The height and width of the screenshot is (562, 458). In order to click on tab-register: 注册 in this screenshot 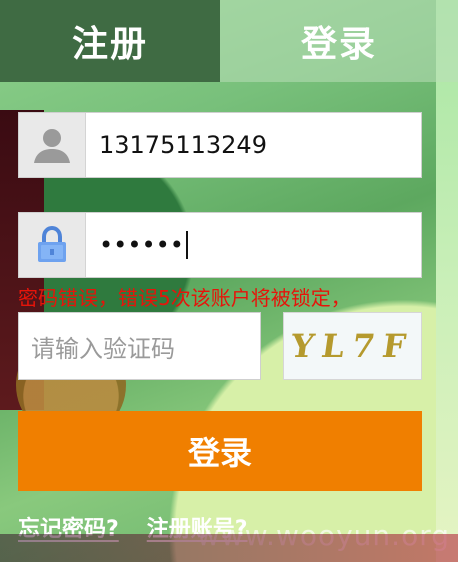, I will do `click(110, 41)`.